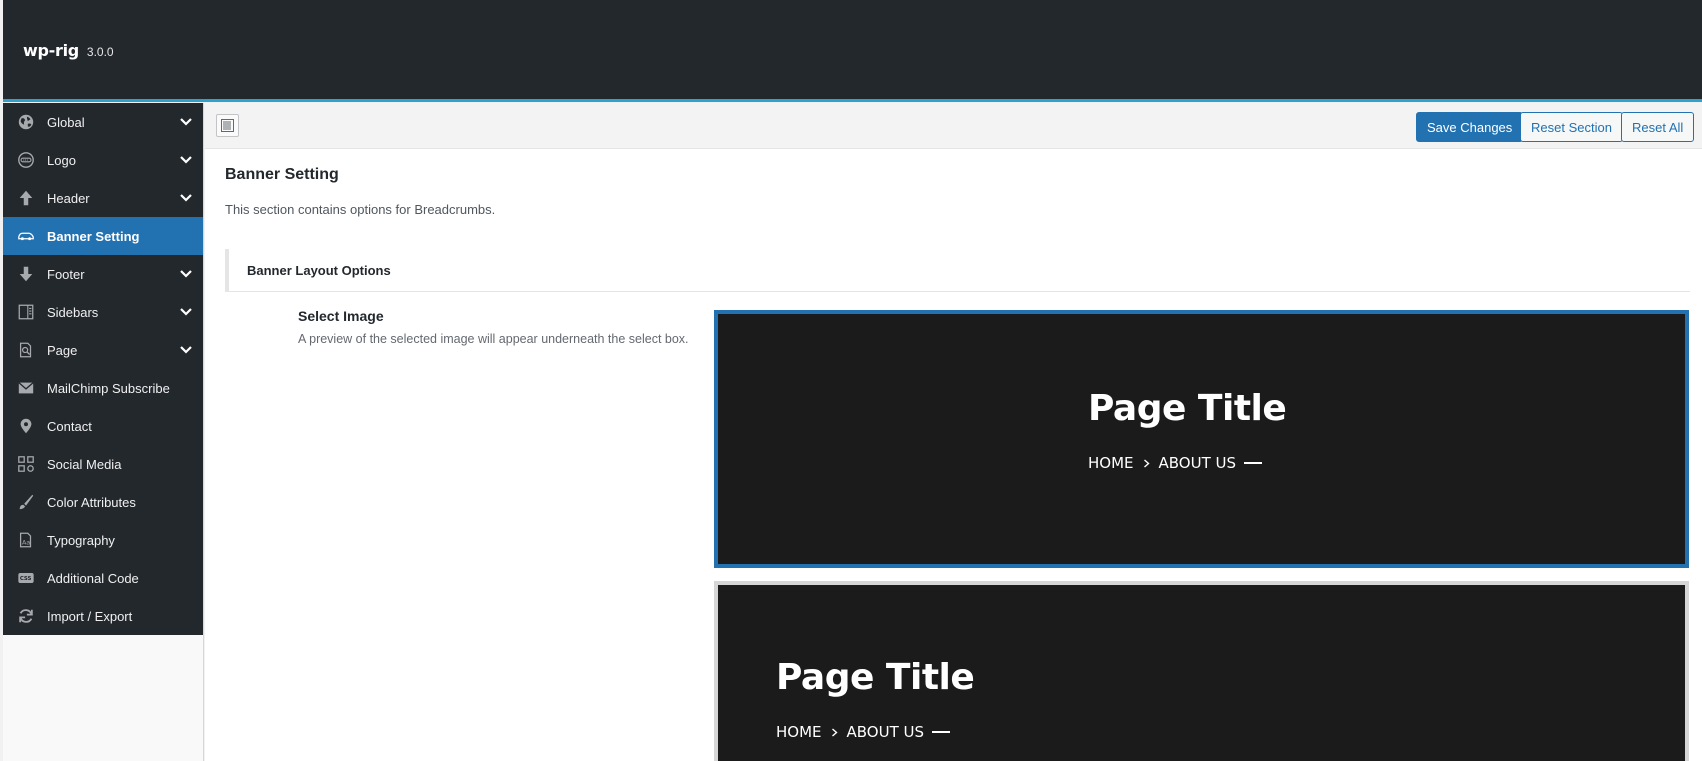 The image size is (1702, 761). What do you see at coordinates (61, 160) in the screenshot?
I see `sidebar-item-label: Logo` at bounding box center [61, 160].